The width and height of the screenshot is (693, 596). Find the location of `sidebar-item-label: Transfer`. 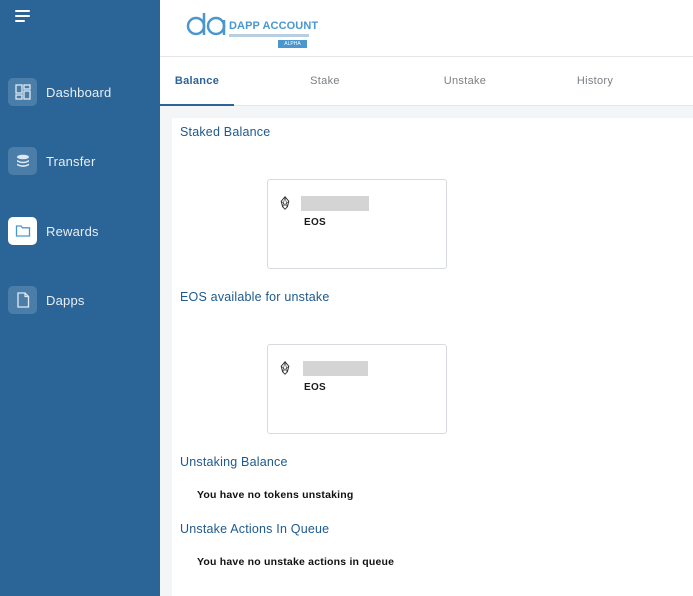

sidebar-item-label: Transfer is located at coordinates (71, 161).